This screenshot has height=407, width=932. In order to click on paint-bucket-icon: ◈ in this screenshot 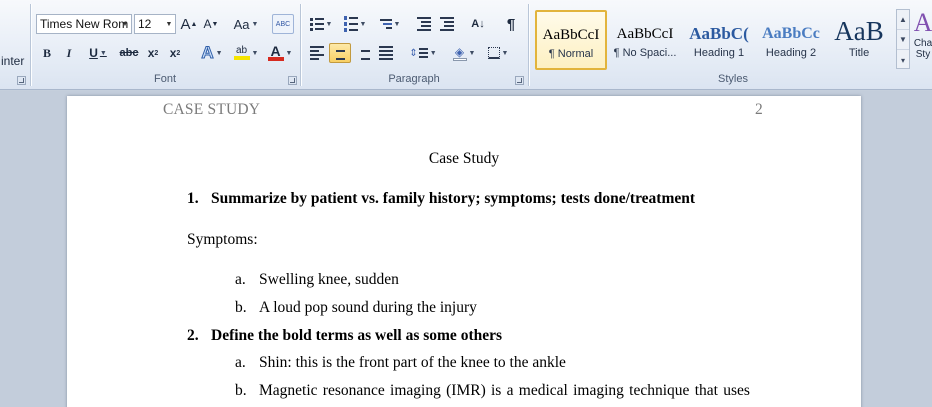, I will do `click(459, 53)`.